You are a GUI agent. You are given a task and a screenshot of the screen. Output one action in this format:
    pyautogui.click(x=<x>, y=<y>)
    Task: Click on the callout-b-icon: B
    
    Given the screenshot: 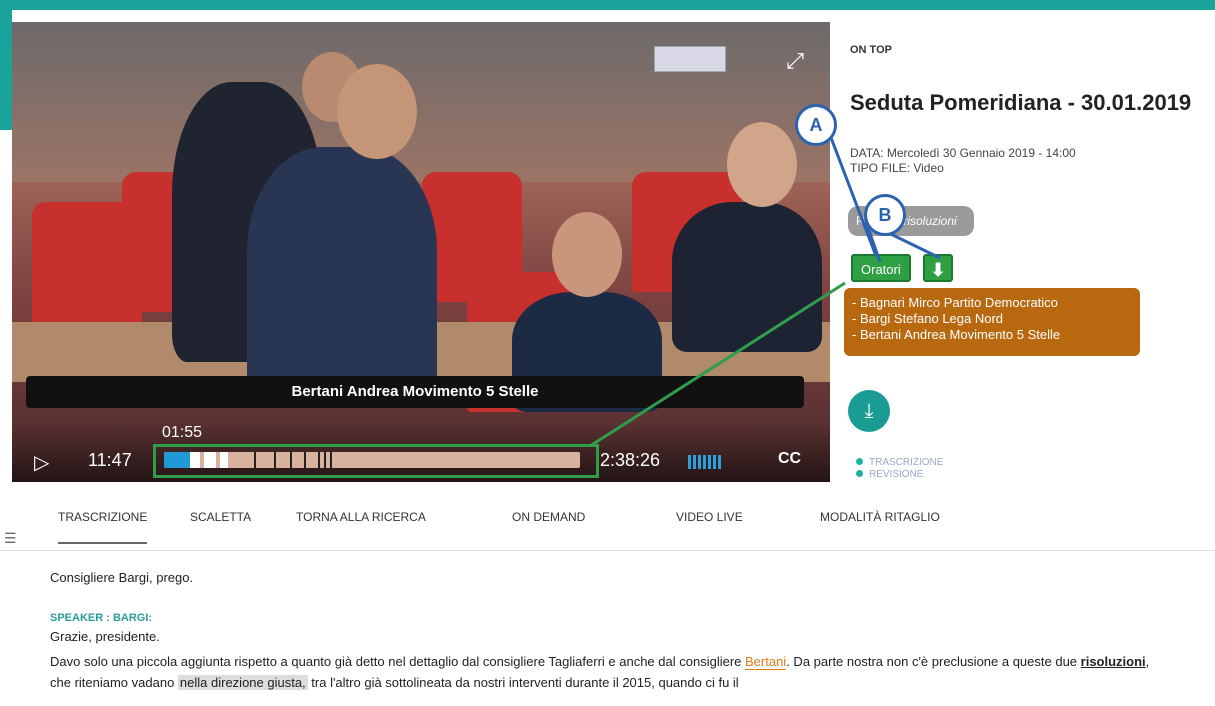 What is the action you would take?
    pyautogui.click(x=885, y=215)
    